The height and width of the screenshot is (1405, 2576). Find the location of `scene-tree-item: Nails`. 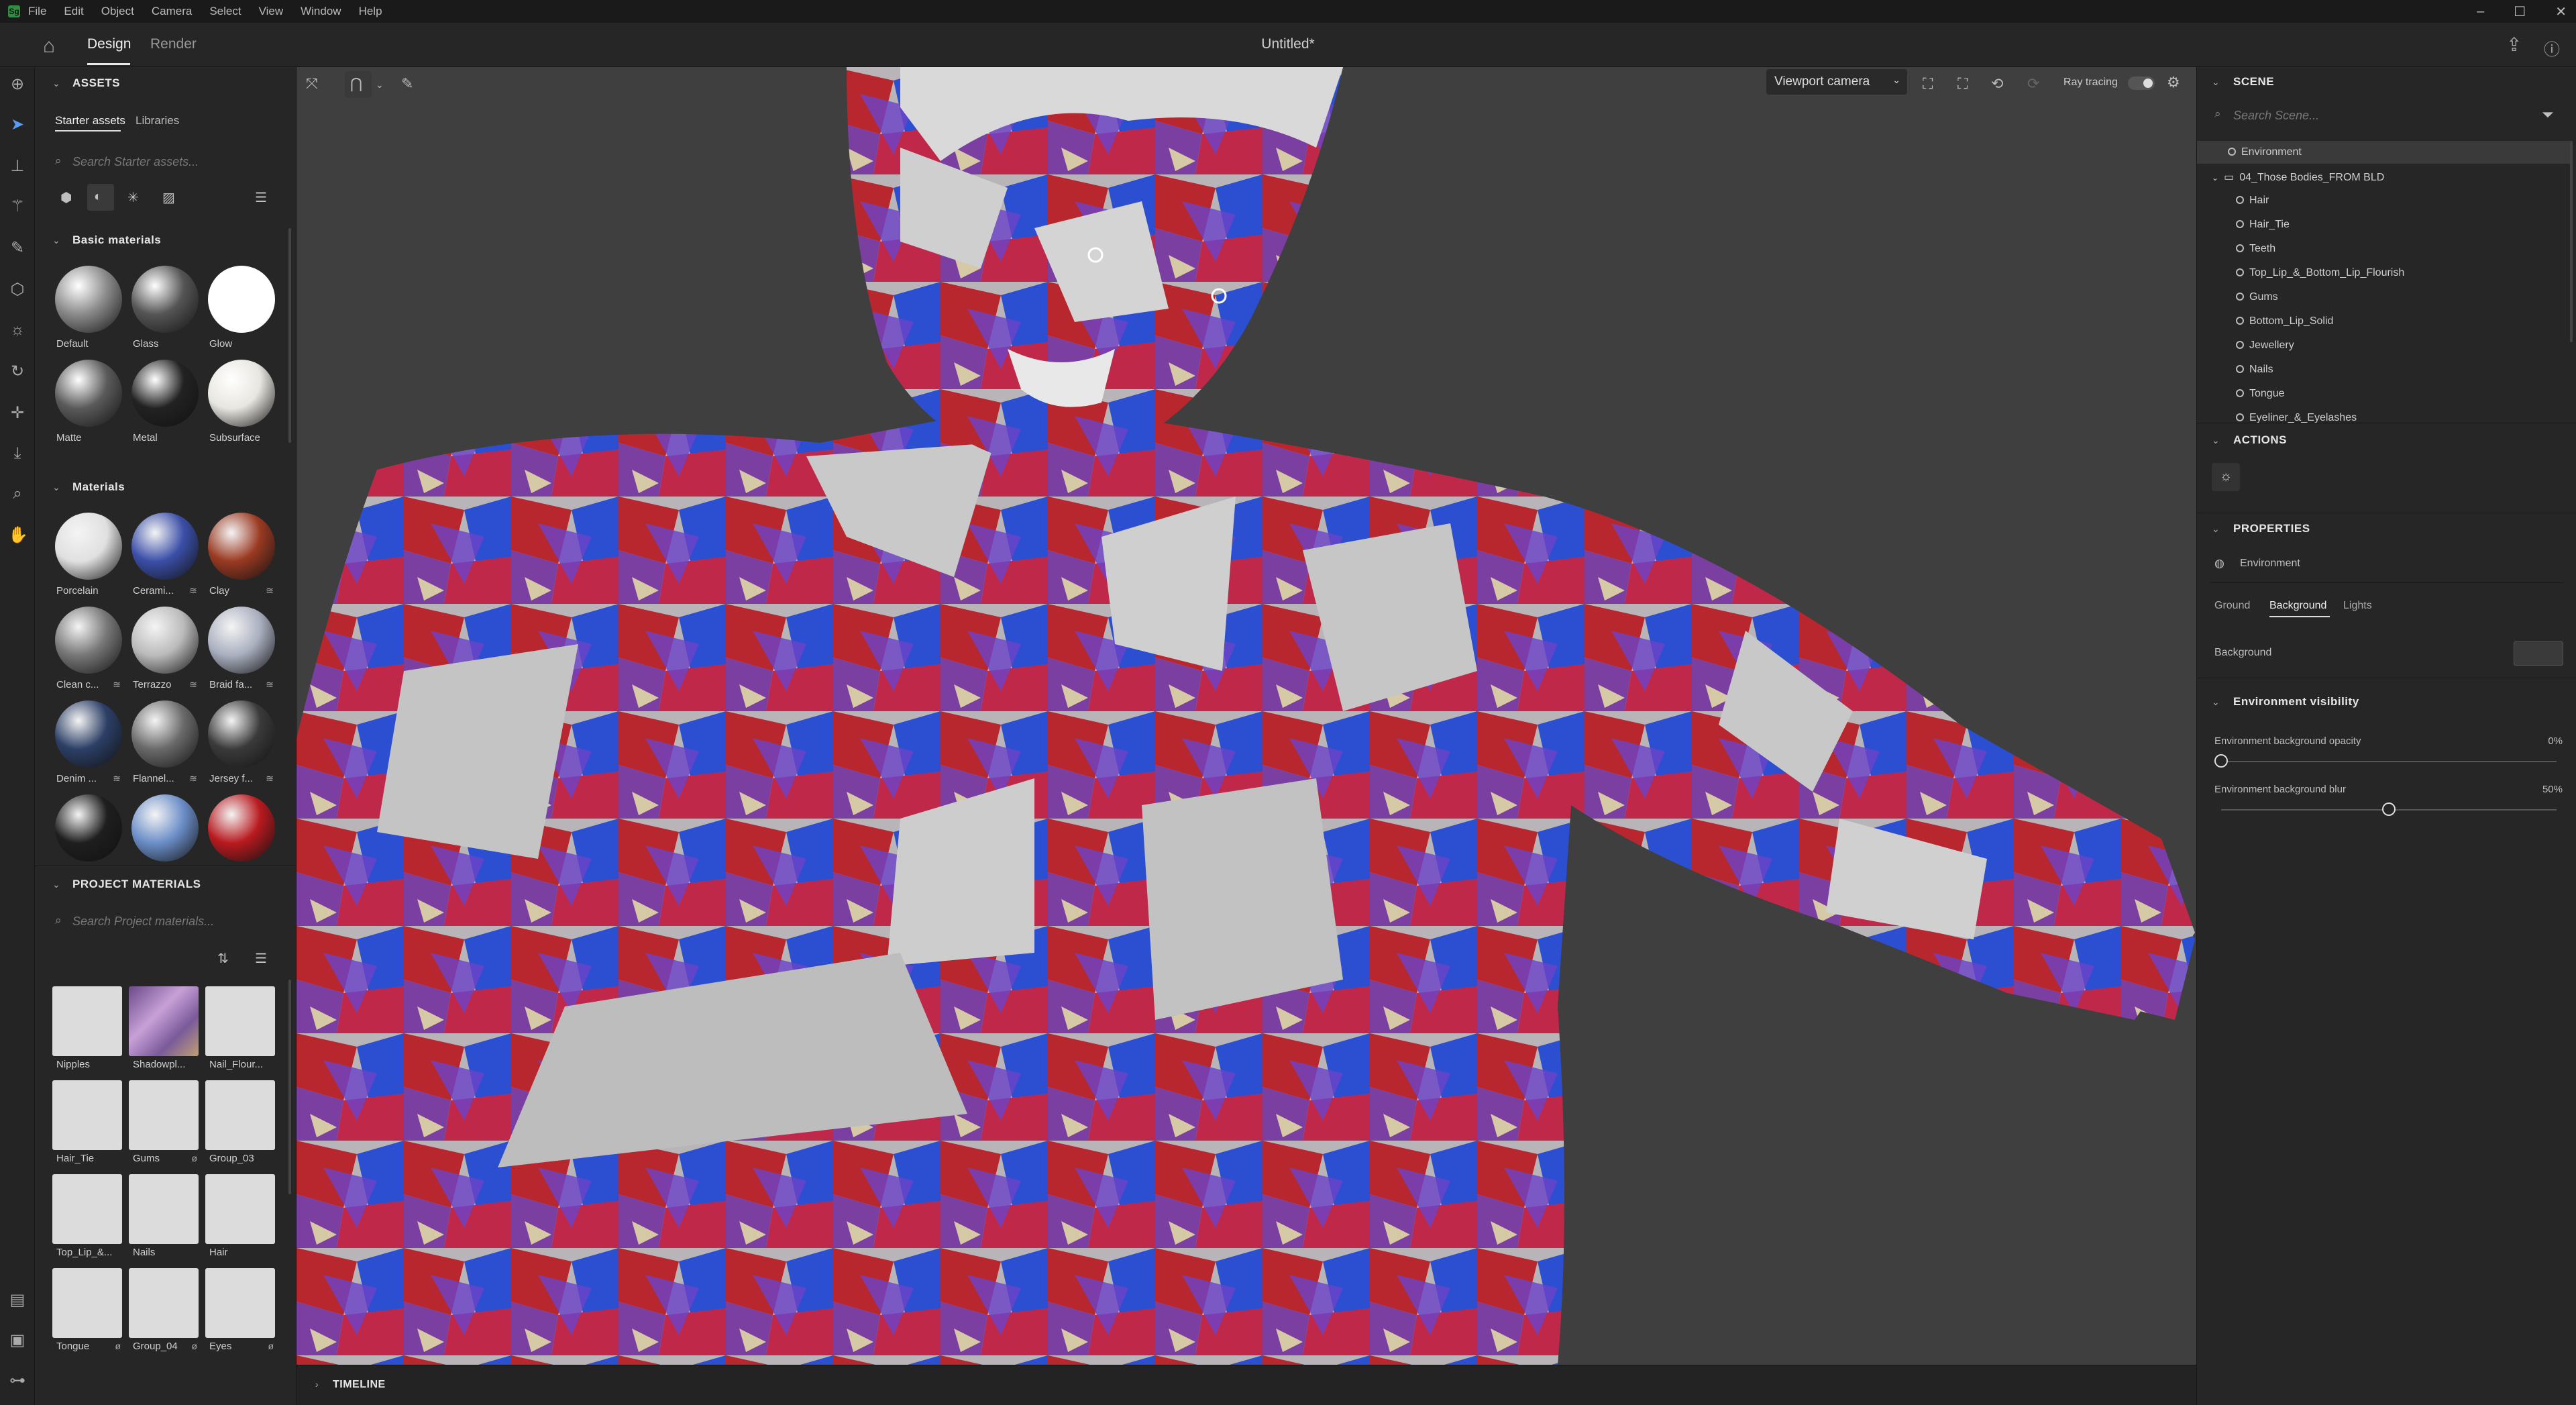

scene-tree-item: Nails is located at coordinates (2254, 370).